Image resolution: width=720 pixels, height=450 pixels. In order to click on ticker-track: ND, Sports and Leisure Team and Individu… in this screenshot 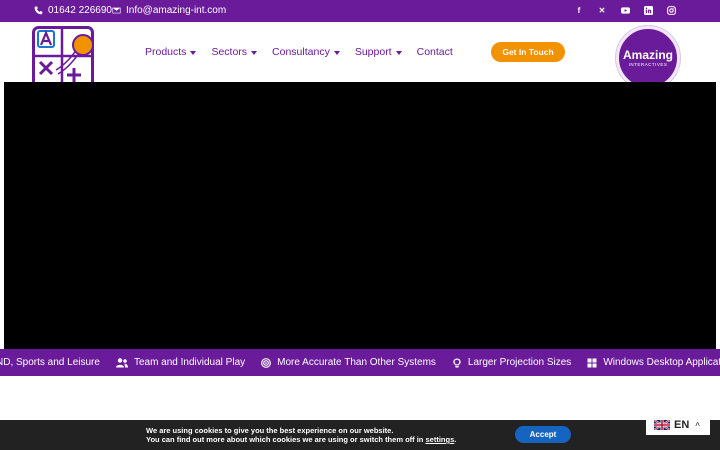, I will do `click(360, 362)`.